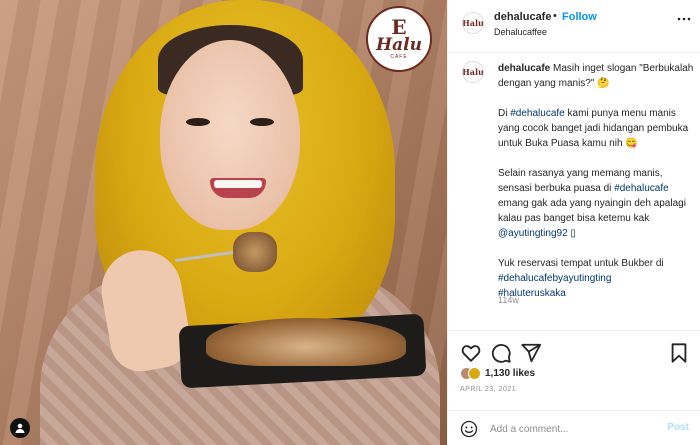 This screenshot has height=445, width=700. I want to click on logo-sub: CAFE, so click(399, 57).